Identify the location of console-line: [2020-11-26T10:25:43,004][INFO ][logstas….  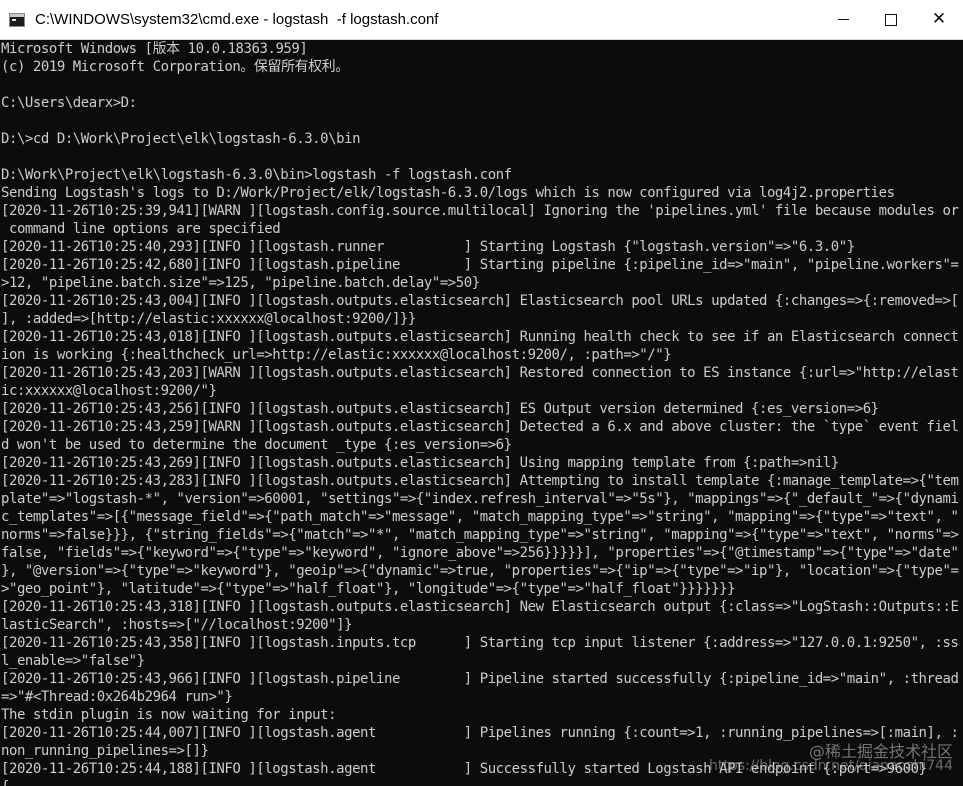
(480, 301).